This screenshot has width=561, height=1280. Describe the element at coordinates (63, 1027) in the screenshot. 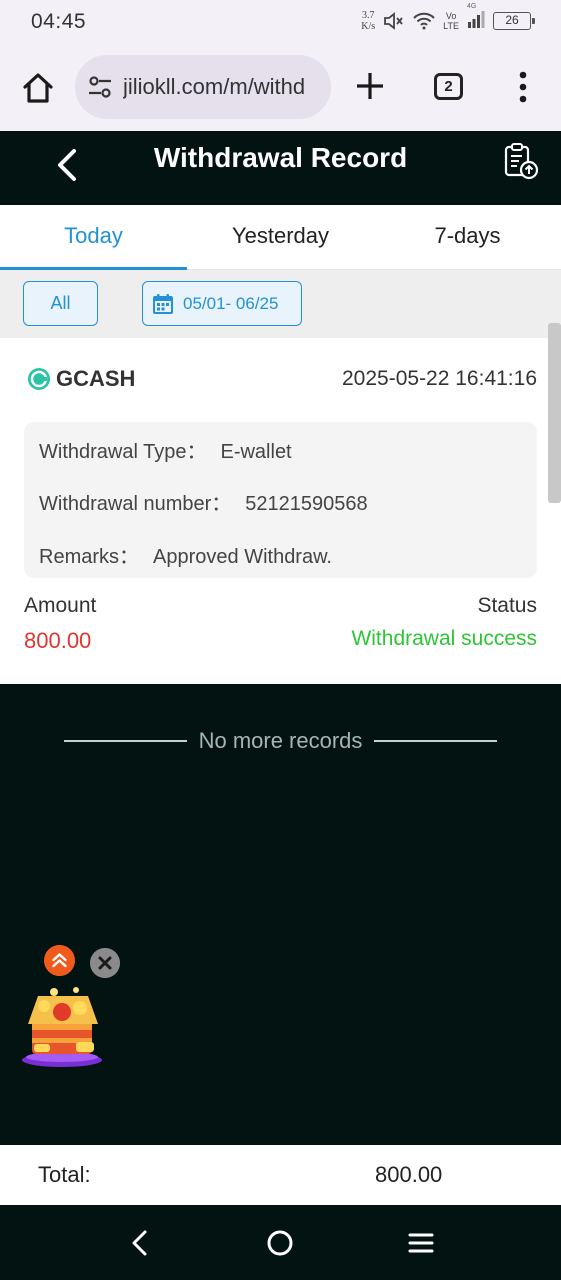

I see `treasure-chest-icon` at that location.